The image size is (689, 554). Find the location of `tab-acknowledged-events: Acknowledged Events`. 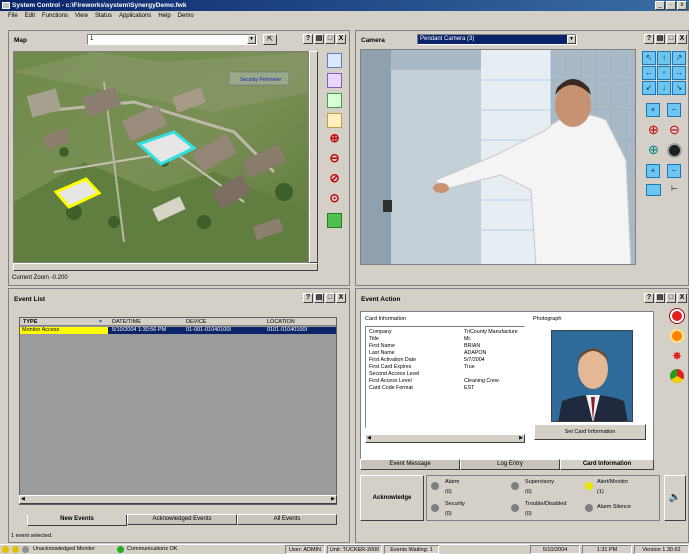

tab-acknowledged-events: Acknowledged Events is located at coordinates (182, 519).